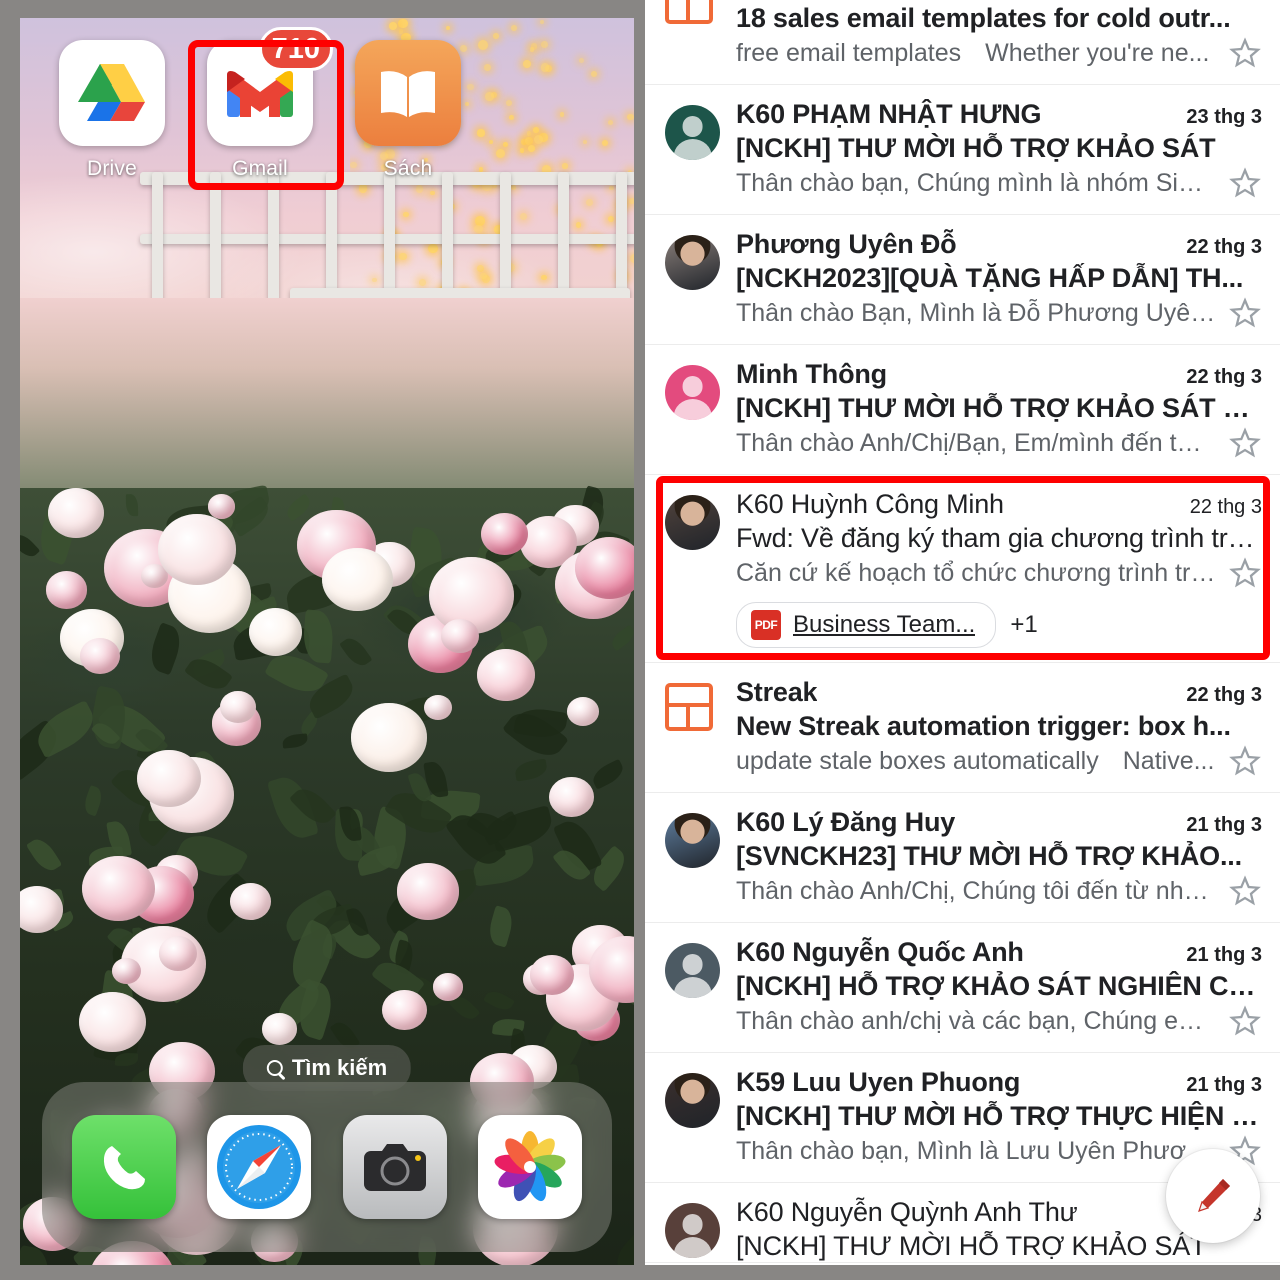 The width and height of the screenshot is (1280, 1280). Describe the element at coordinates (766, 625) in the screenshot. I see `pdf-file-icon: PDF` at that location.